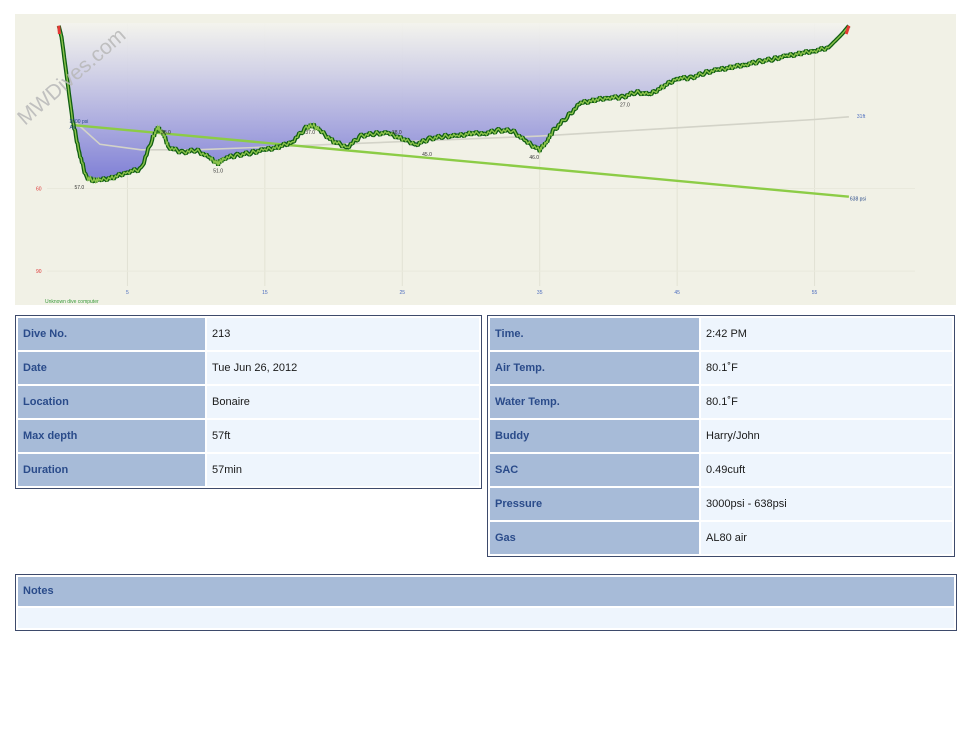 The height and width of the screenshot is (750, 971). I want to click on detail-value: 57ft, so click(343, 436).